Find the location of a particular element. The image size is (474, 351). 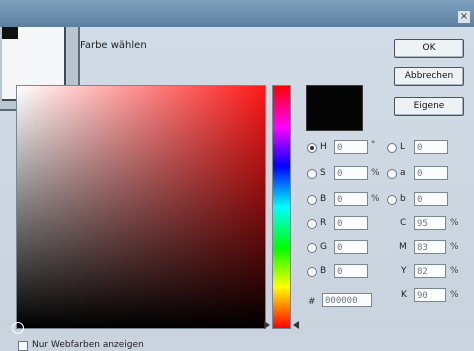

yellow-input: 82 is located at coordinates (430, 271).